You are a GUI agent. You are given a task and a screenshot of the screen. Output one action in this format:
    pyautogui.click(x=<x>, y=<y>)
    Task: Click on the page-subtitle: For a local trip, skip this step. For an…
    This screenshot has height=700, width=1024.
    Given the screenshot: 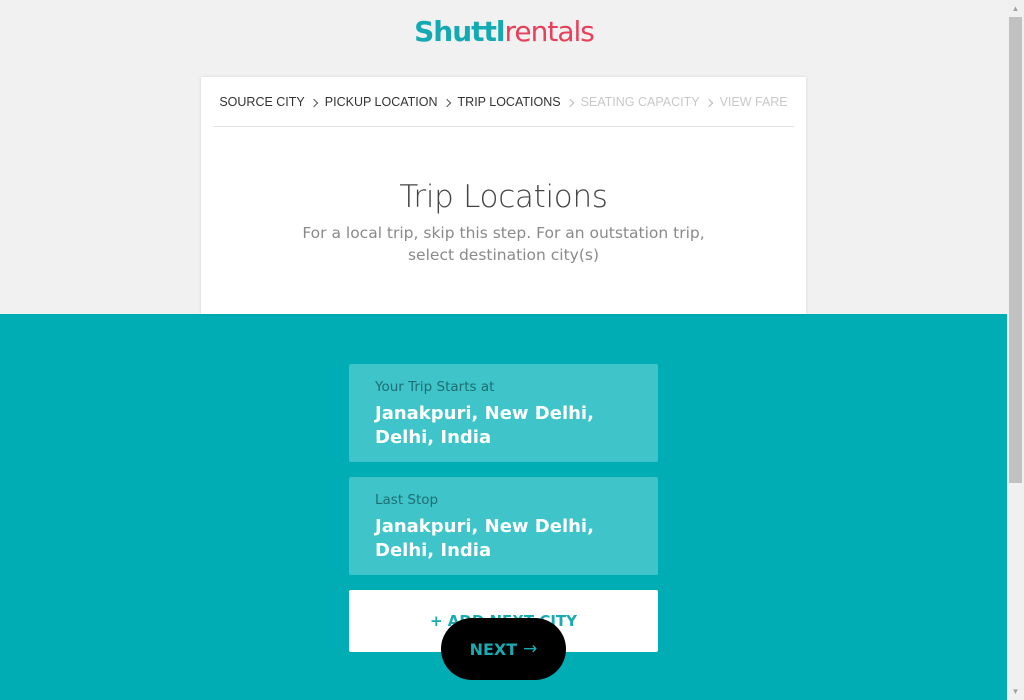 What is the action you would take?
    pyautogui.click(x=503, y=244)
    